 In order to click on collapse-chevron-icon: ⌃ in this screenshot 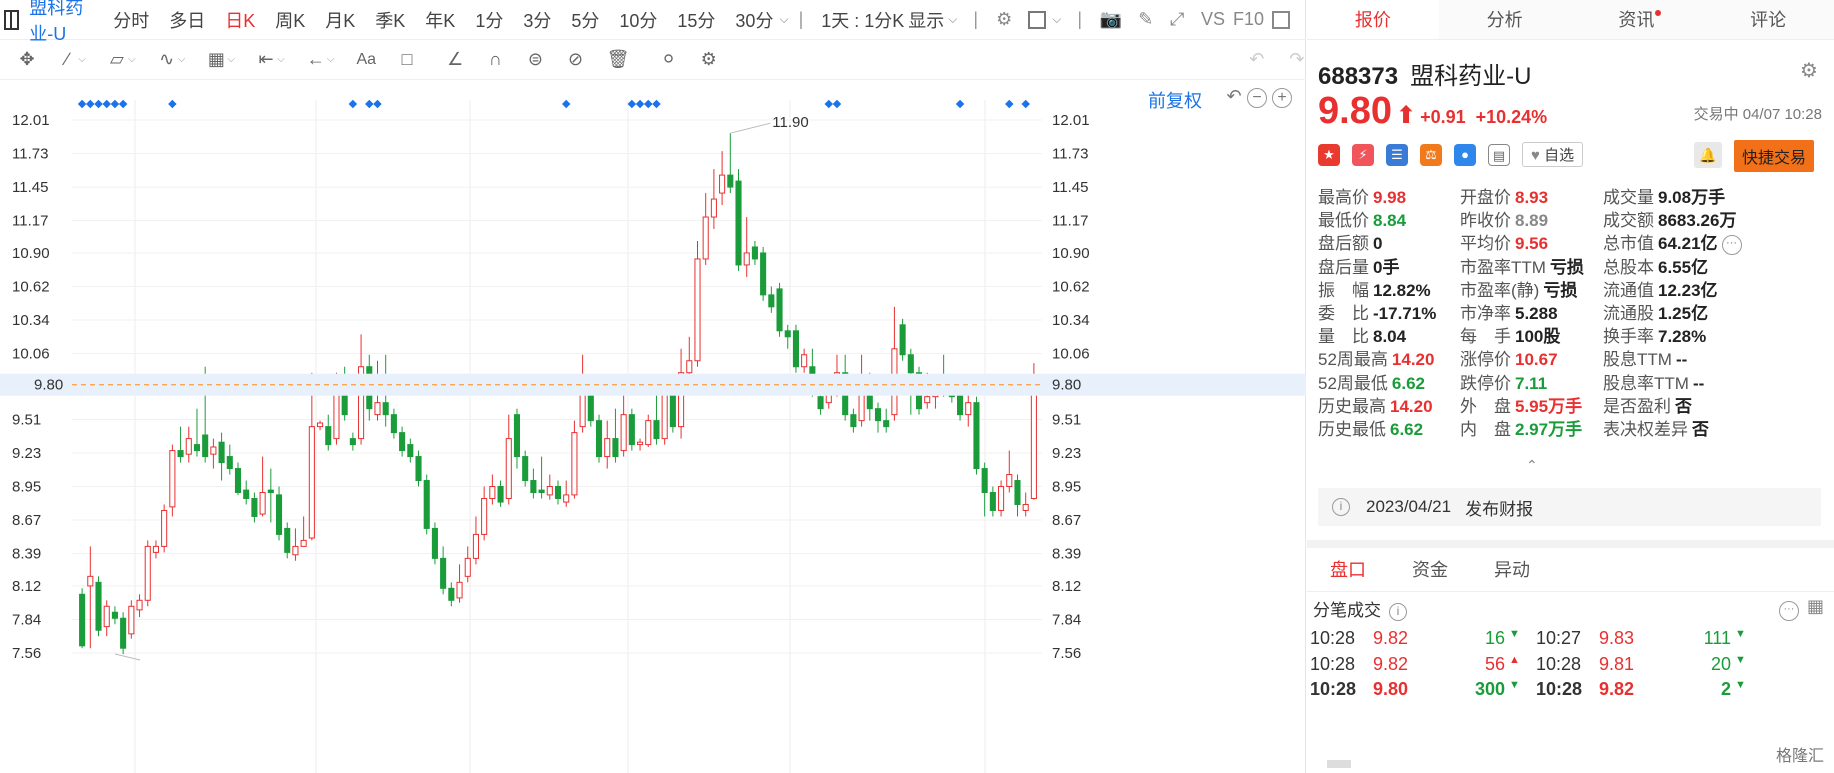, I will do `click(1532, 465)`.